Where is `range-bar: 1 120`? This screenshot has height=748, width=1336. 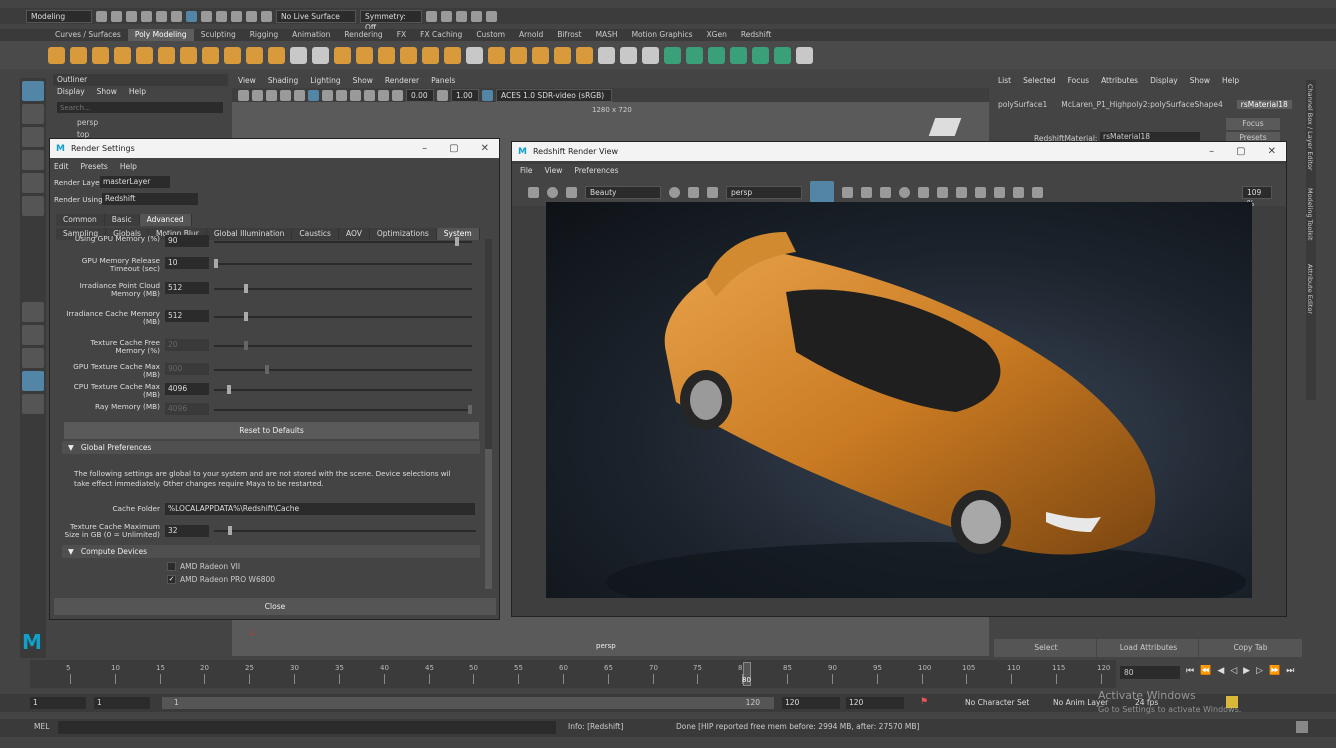 range-bar: 1 120 is located at coordinates (468, 703).